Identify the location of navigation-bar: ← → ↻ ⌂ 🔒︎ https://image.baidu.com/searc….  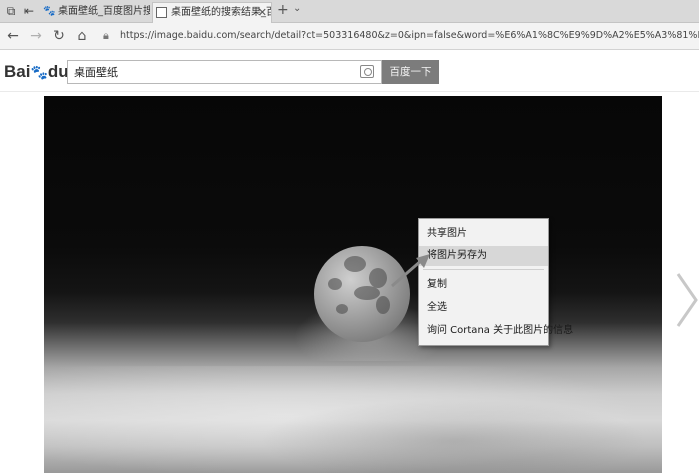
(349, 36).